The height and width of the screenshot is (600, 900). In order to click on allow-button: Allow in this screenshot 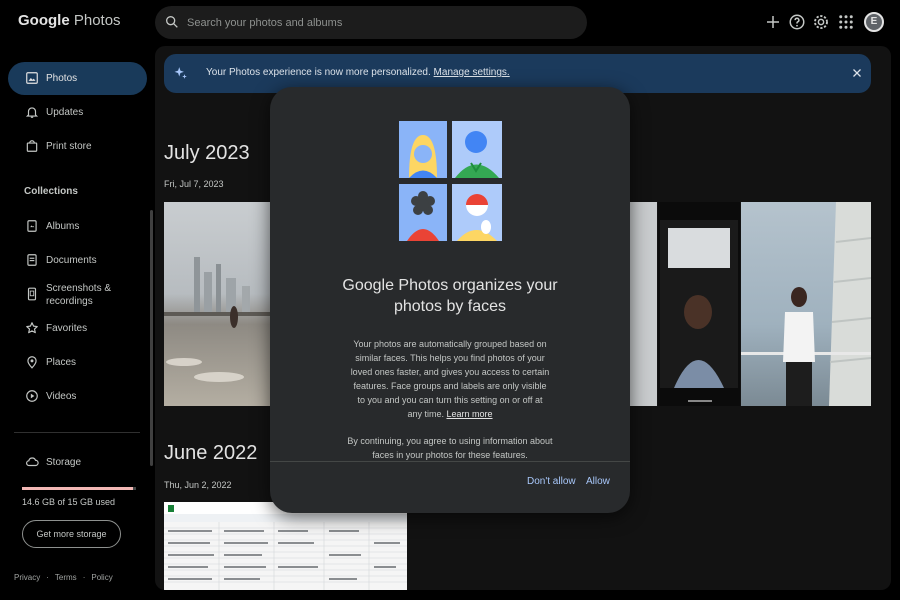, I will do `click(598, 481)`.